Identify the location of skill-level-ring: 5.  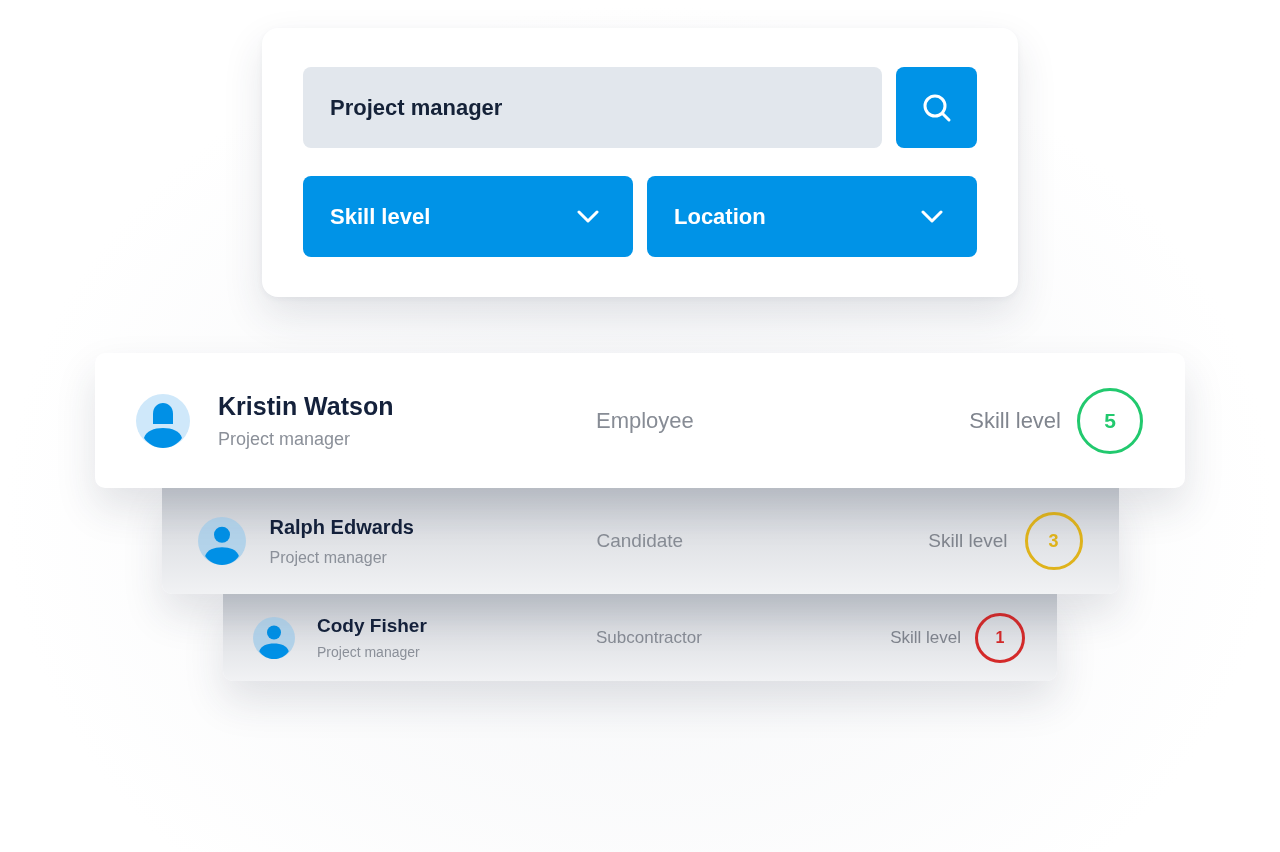
(1110, 420).